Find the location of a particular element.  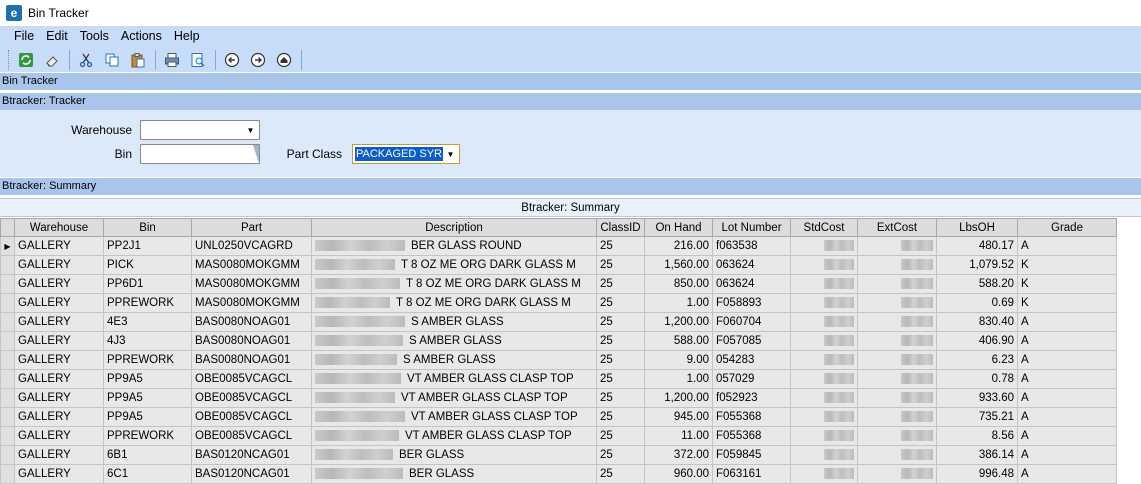

menu-file: File is located at coordinates (24, 37).